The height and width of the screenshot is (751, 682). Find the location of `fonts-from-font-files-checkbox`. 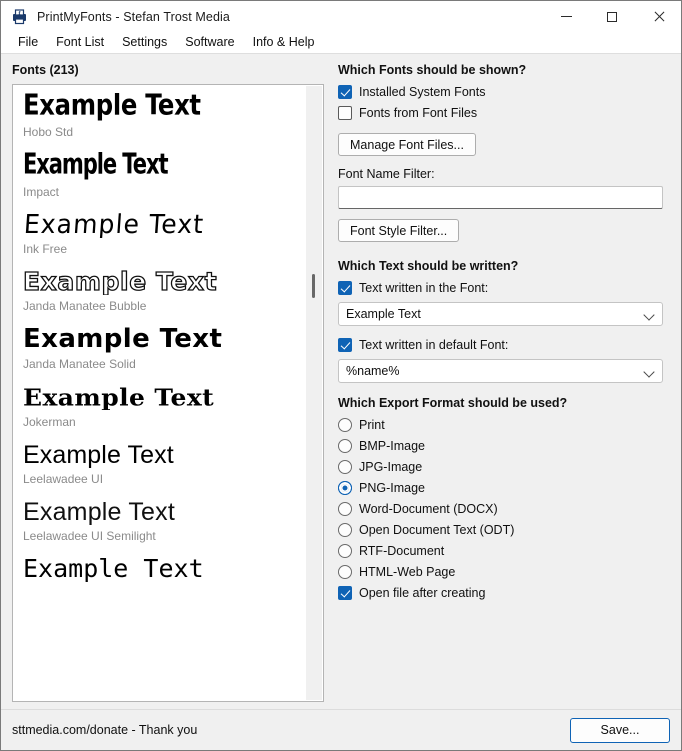

fonts-from-font-files-checkbox is located at coordinates (345, 113).